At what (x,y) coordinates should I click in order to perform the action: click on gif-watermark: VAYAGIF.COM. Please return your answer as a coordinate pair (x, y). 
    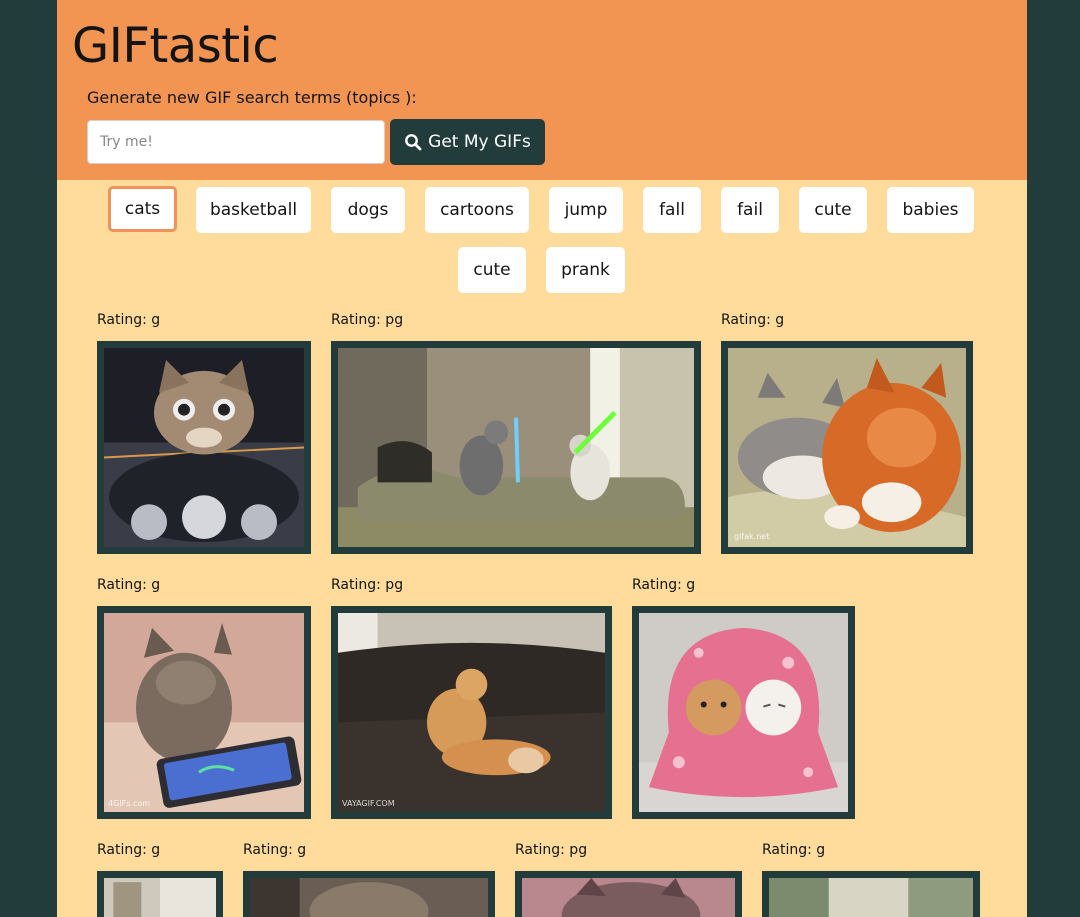
    Looking at the image, I should click on (368, 803).